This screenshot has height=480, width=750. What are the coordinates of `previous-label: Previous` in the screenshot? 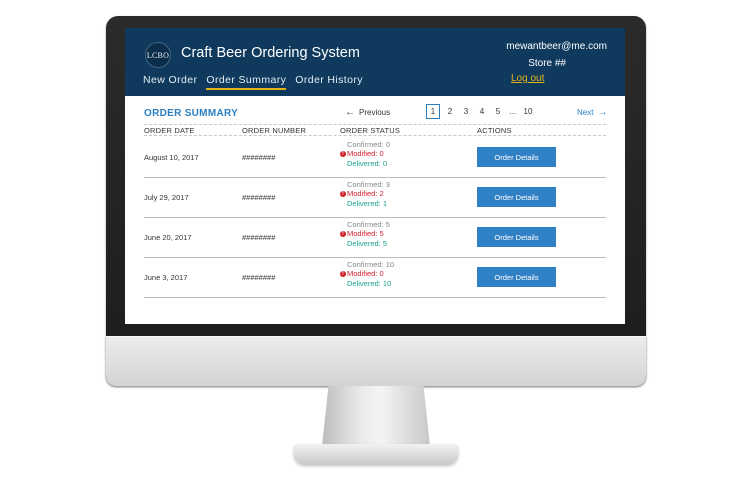 It's located at (375, 112).